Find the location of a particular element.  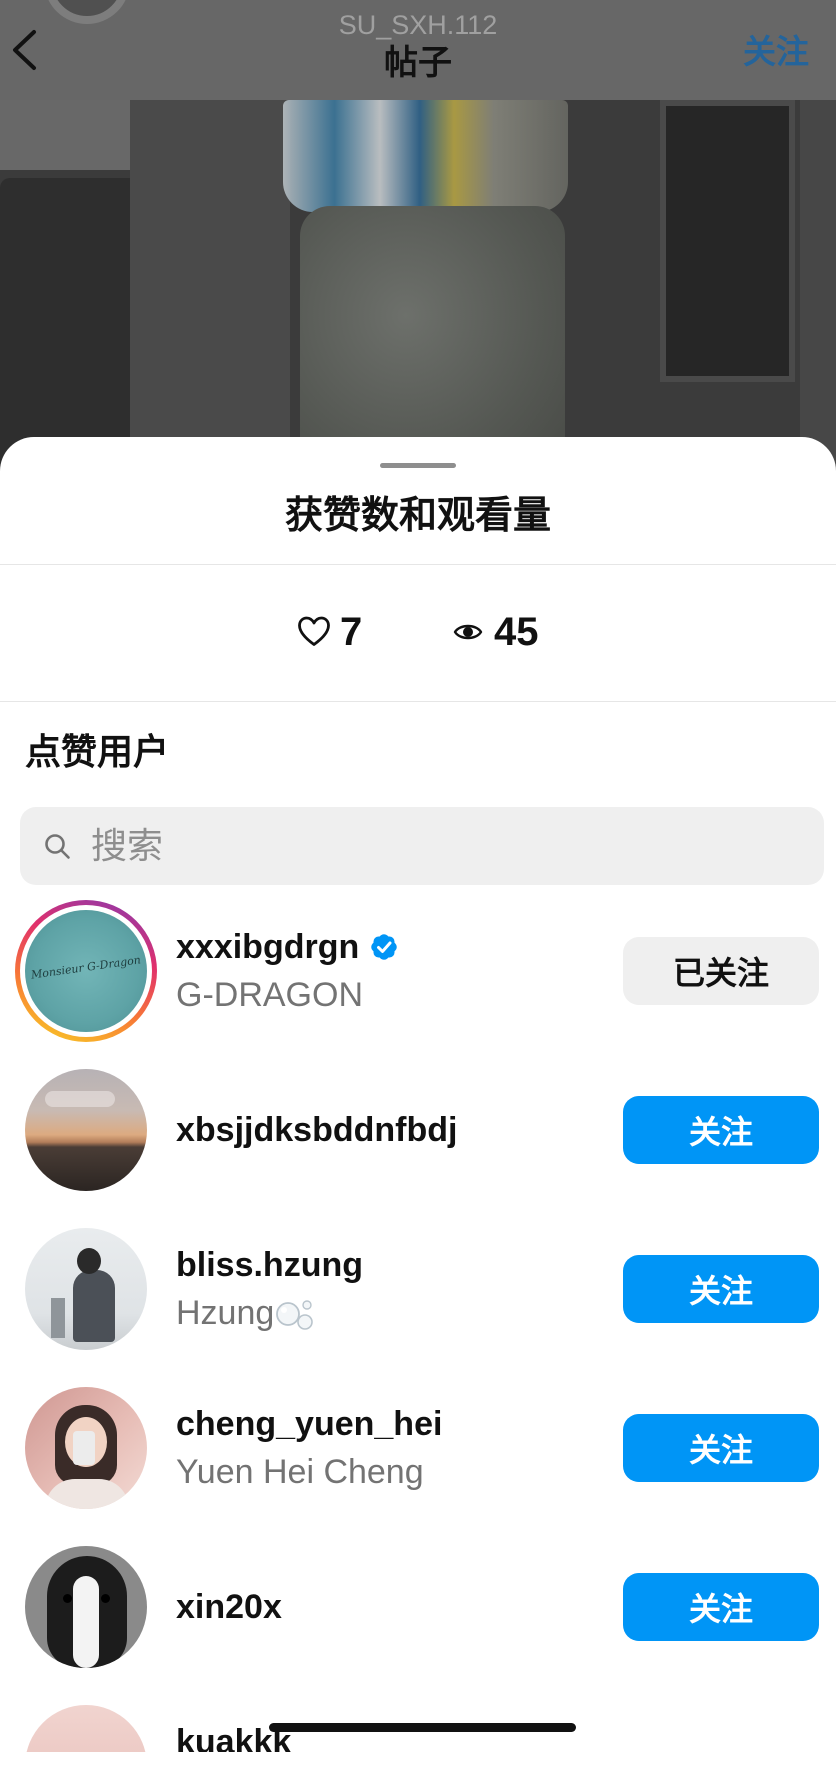

user-names: kuakkk is located at coordinates (233, 1719).